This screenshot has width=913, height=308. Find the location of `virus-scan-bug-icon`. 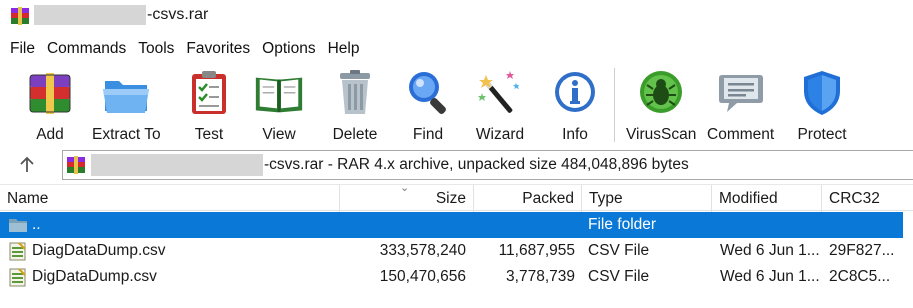

virus-scan-bug-icon is located at coordinates (661, 93).